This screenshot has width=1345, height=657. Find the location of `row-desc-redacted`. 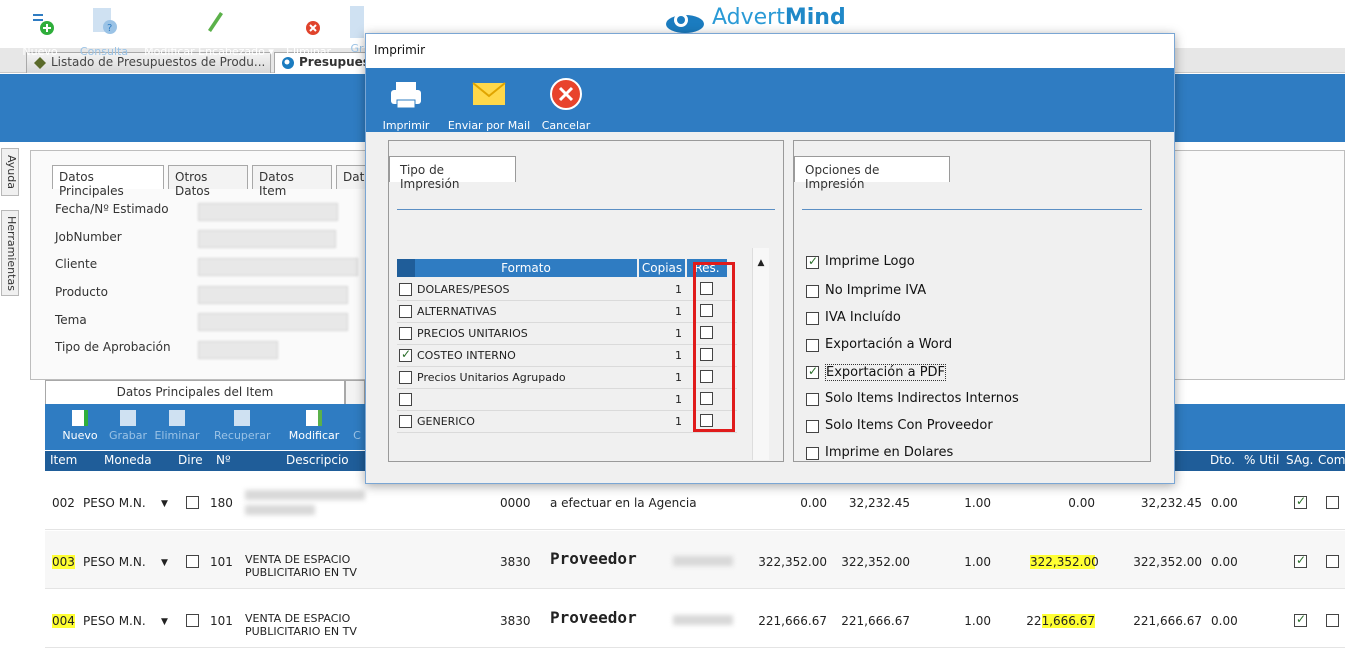

row-desc-redacted is located at coordinates (305, 495).